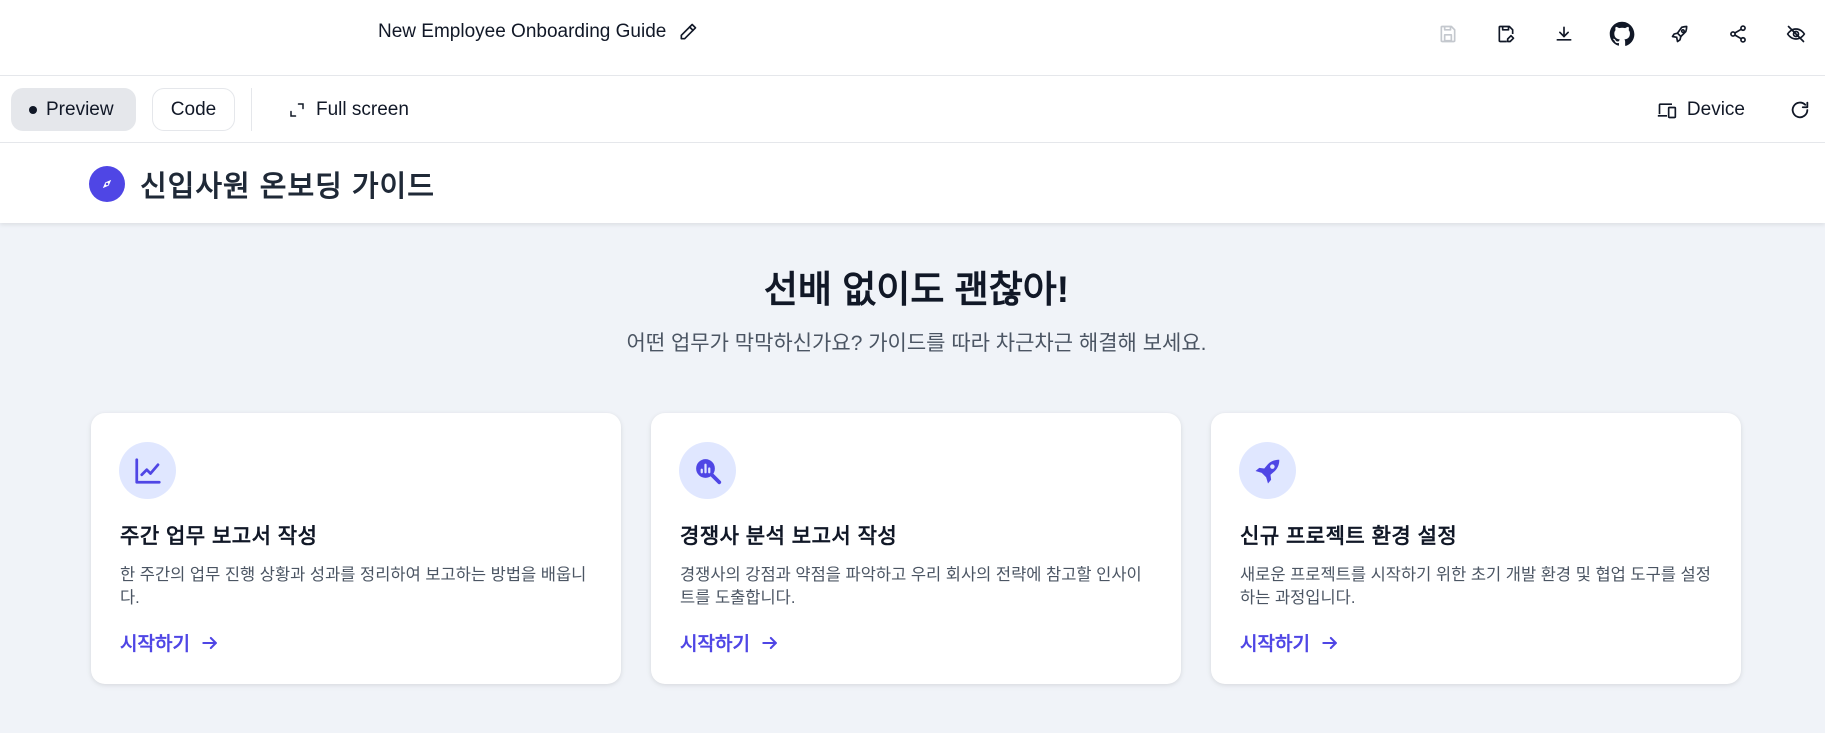 The width and height of the screenshot is (1825, 733). I want to click on card-title: 주간 업무 보고서 작성, so click(219, 536).